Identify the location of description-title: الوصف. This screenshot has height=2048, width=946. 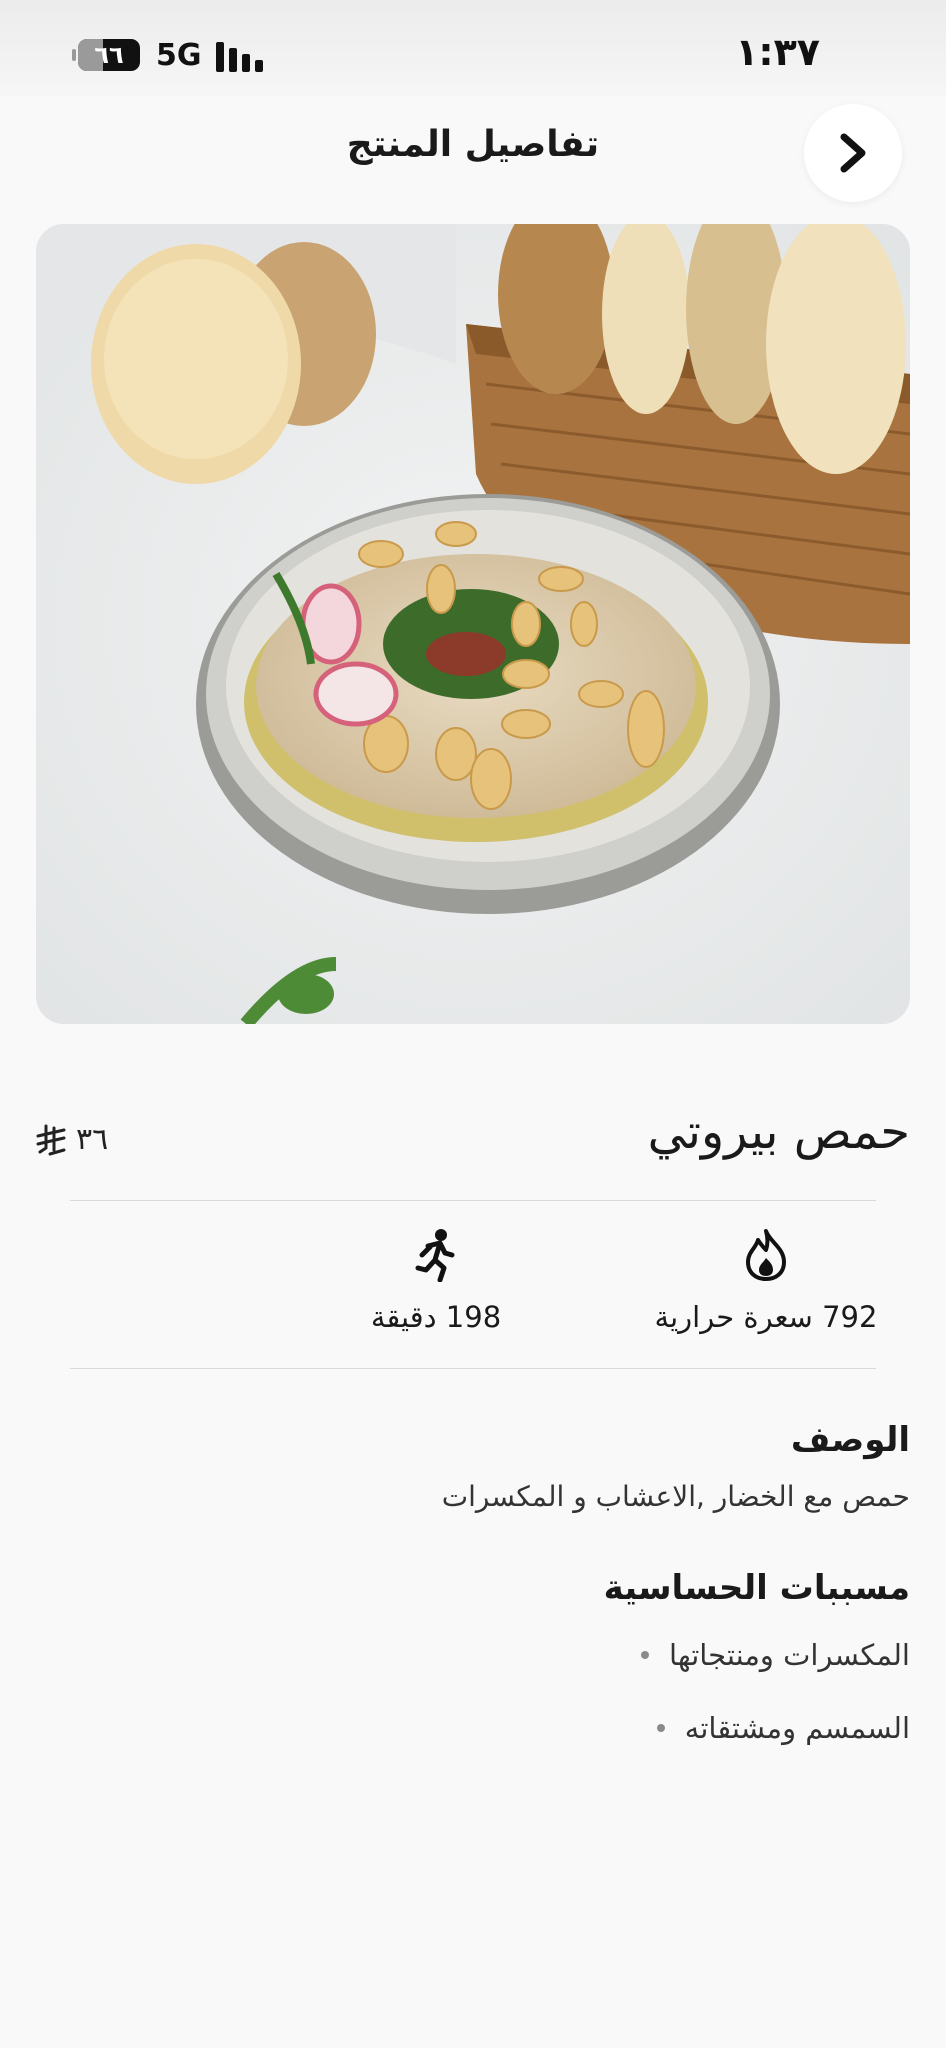
(850, 1440).